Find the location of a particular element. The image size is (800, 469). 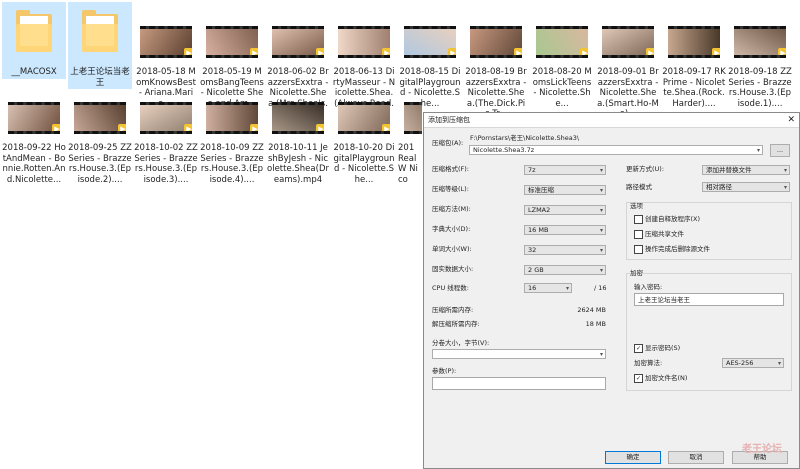

enc-method-select: AES-256 ▾ is located at coordinates (753, 363).